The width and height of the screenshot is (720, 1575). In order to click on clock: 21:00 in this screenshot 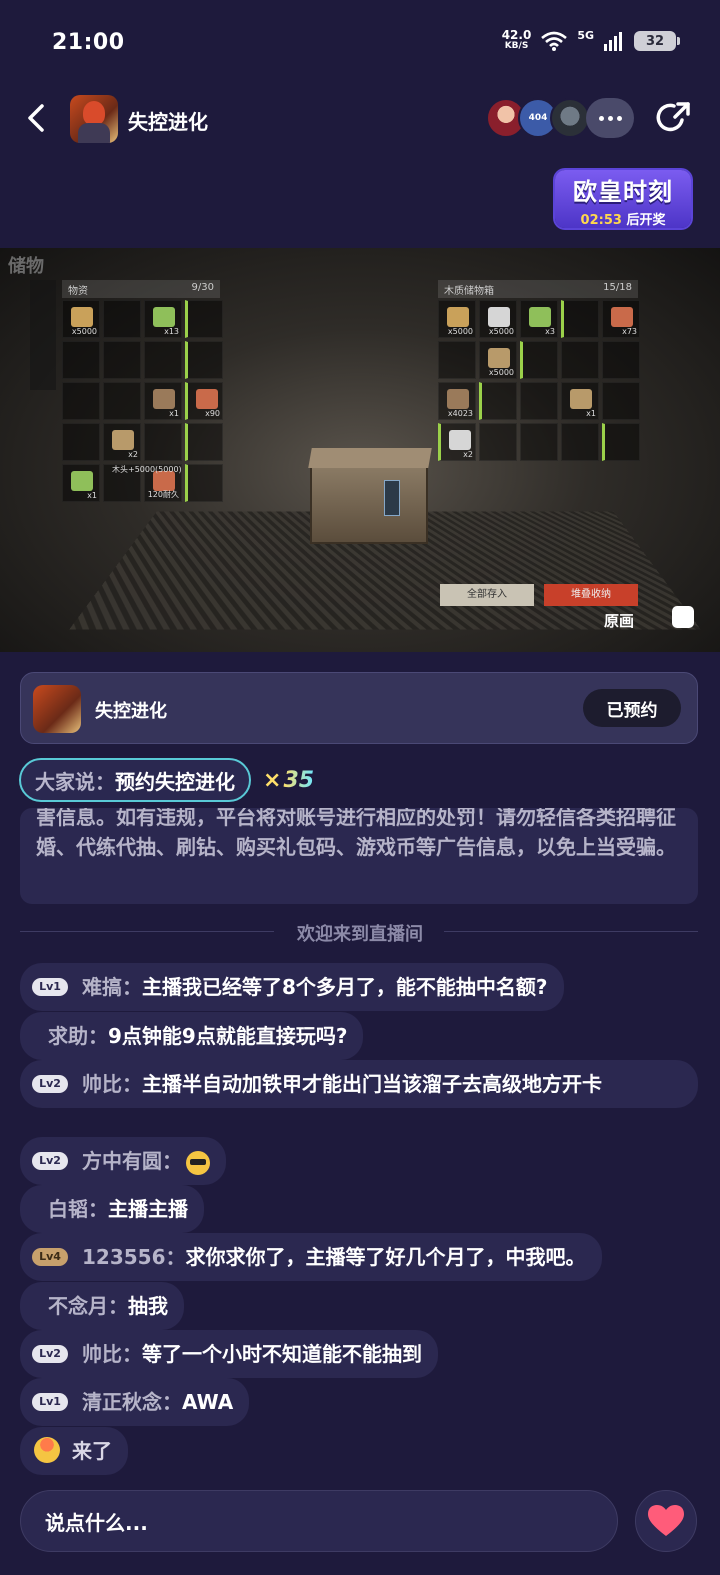, I will do `click(88, 42)`.